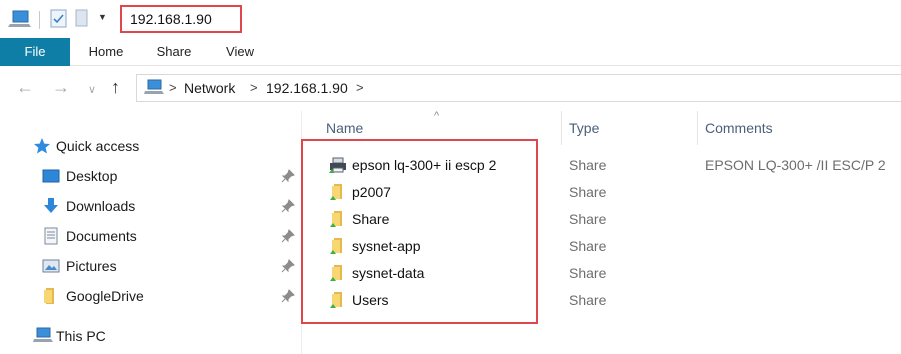 This screenshot has width=901, height=354. I want to click on list-item: sysnet-app Share, so click(601, 246).